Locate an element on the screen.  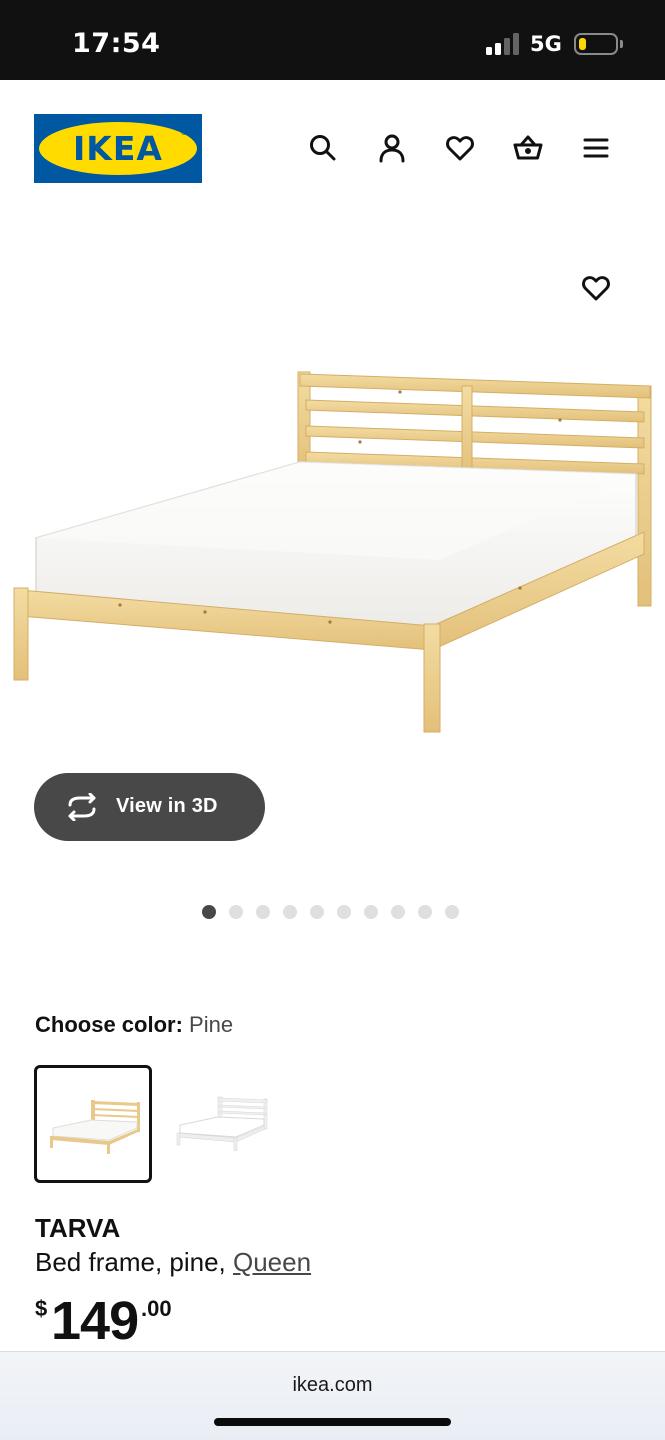
product-description-text: Bed frame, pine, is located at coordinates (134, 1262).